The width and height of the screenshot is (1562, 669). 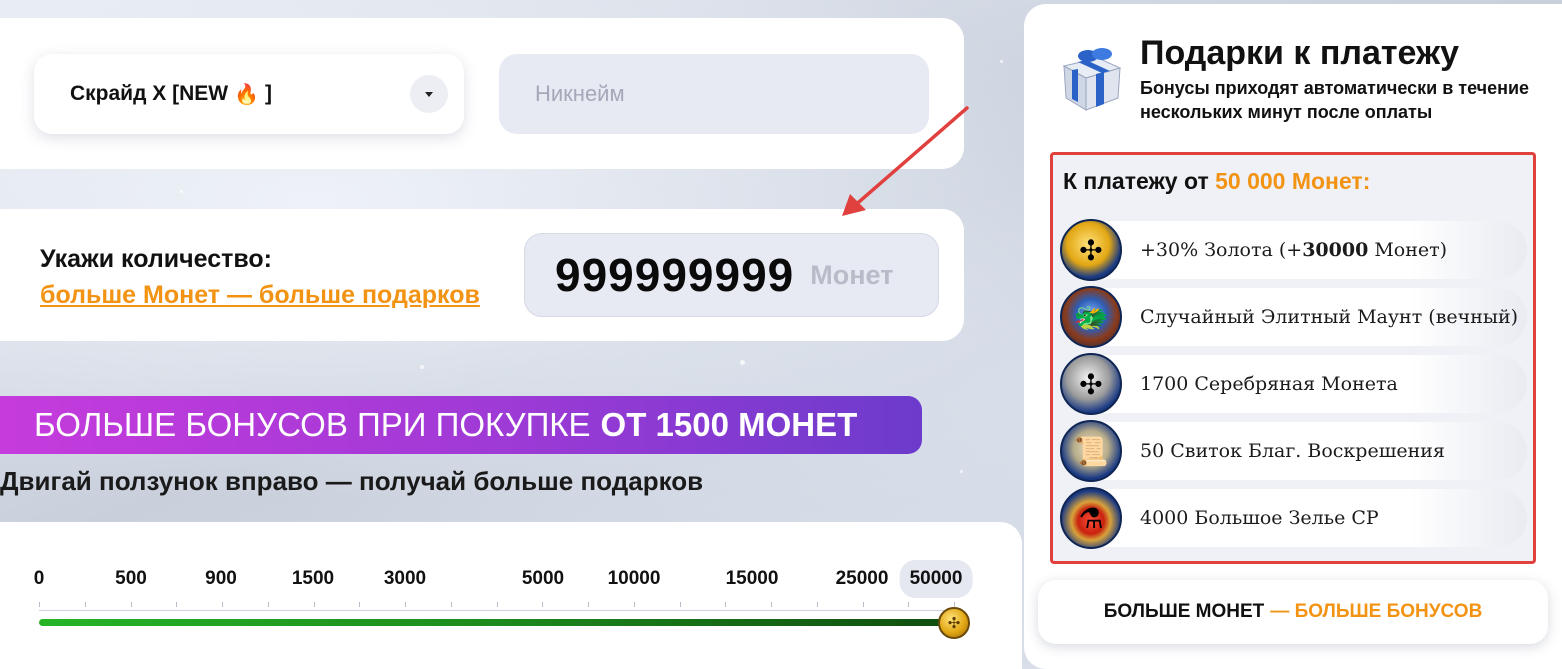 I want to click on bonus-item-text: 4000 Большое Зелье CP, so click(x=1259, y=518).